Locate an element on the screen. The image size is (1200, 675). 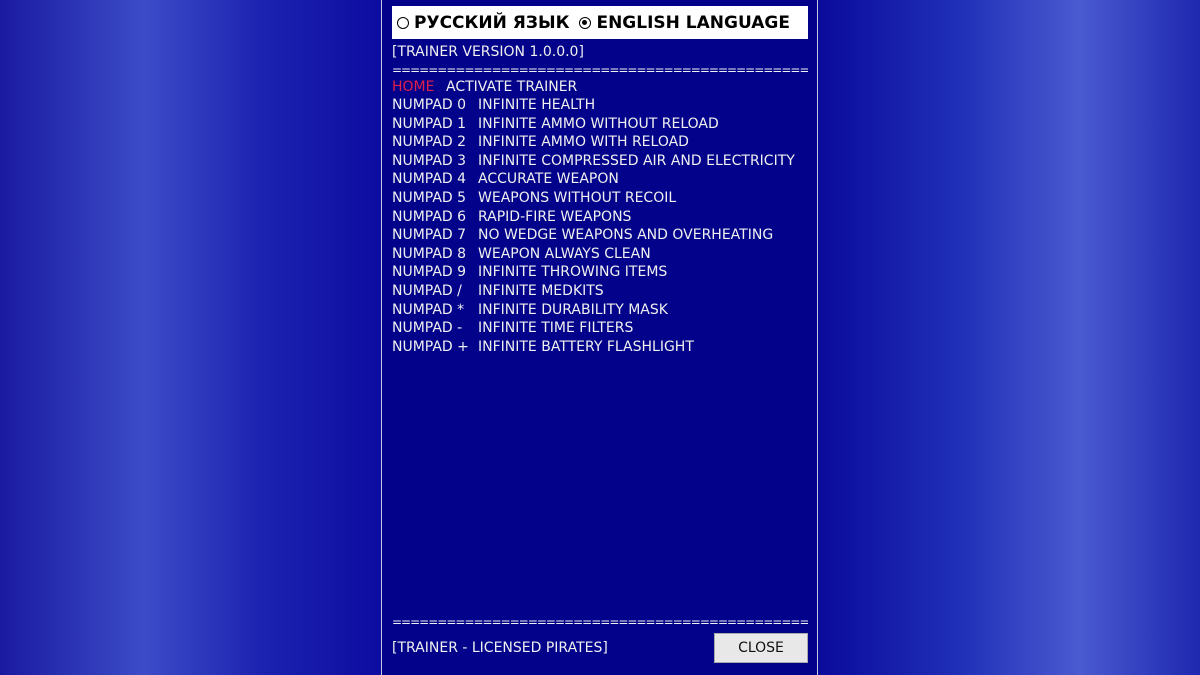
hotkey-row: NUMPAD / INFINITE MEDKITS is located at coordinates (498, 291).